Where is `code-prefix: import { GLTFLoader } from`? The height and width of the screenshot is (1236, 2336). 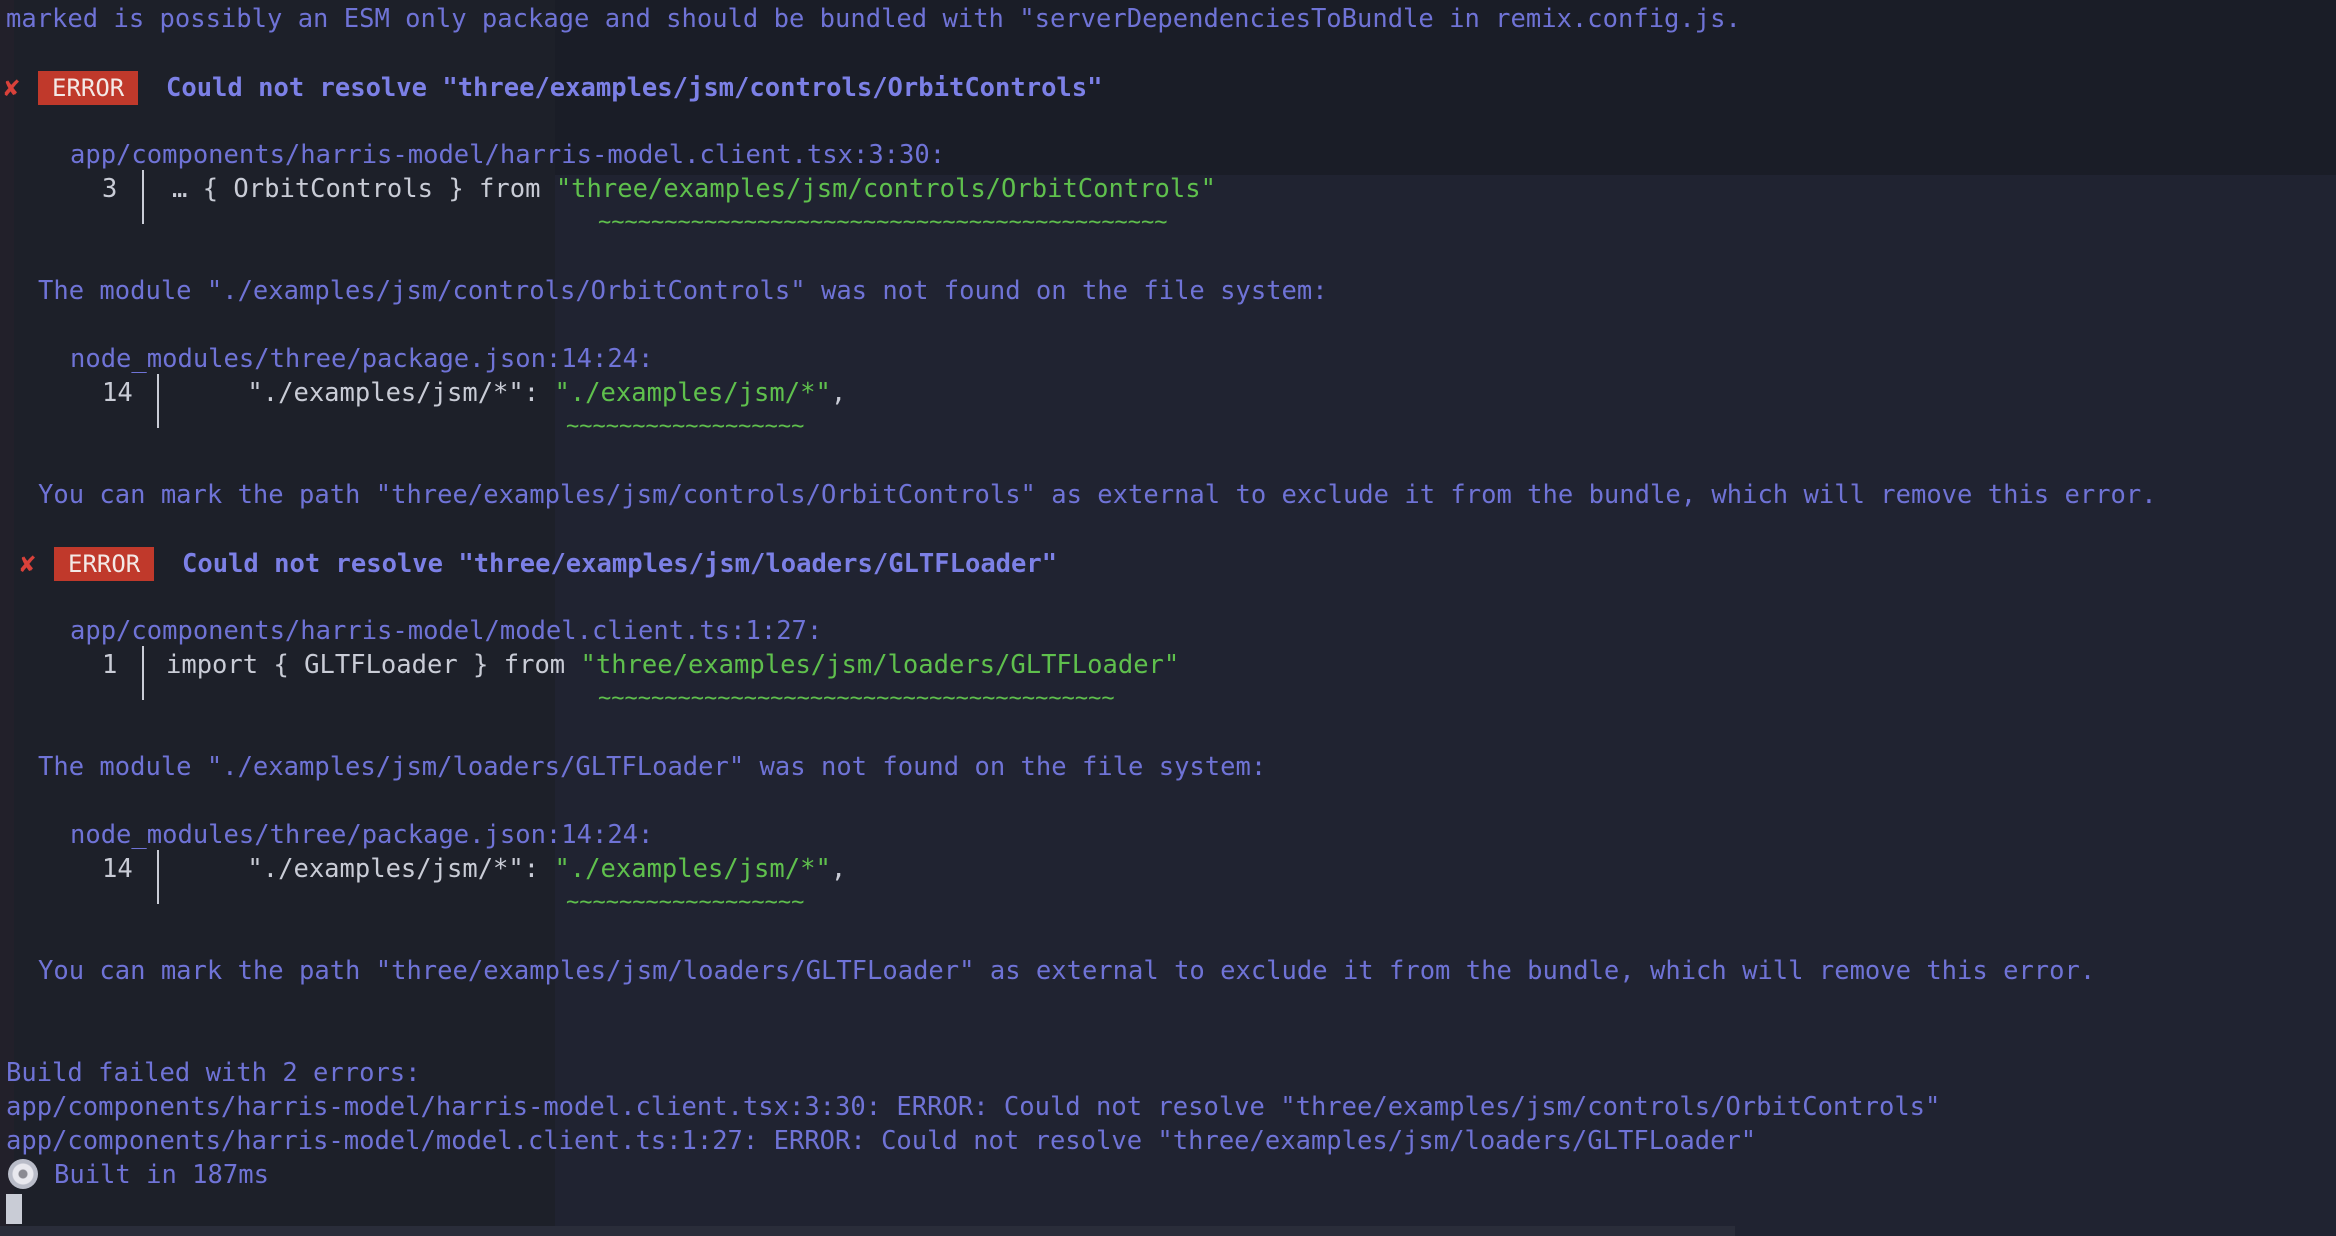 code-prefix: import { GLTFLoader } from is located at coordinates (373, 665).